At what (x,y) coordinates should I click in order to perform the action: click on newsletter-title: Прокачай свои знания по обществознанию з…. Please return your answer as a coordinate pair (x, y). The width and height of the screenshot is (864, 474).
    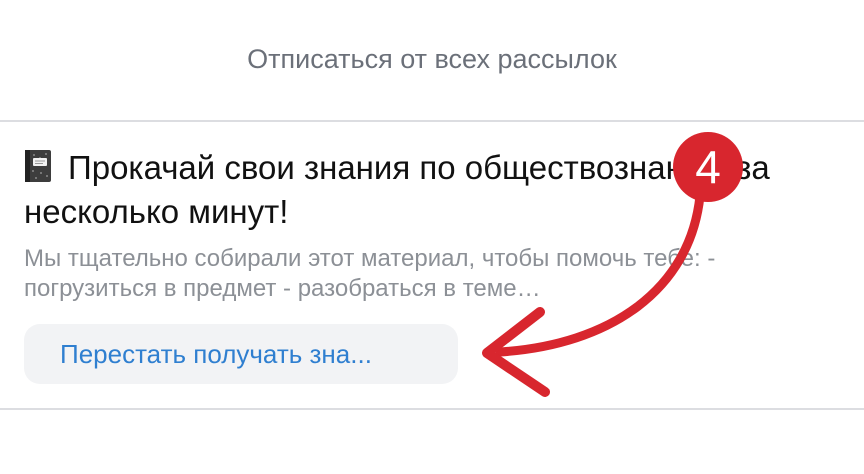
    Looking at the image, I should click on (397, 189).